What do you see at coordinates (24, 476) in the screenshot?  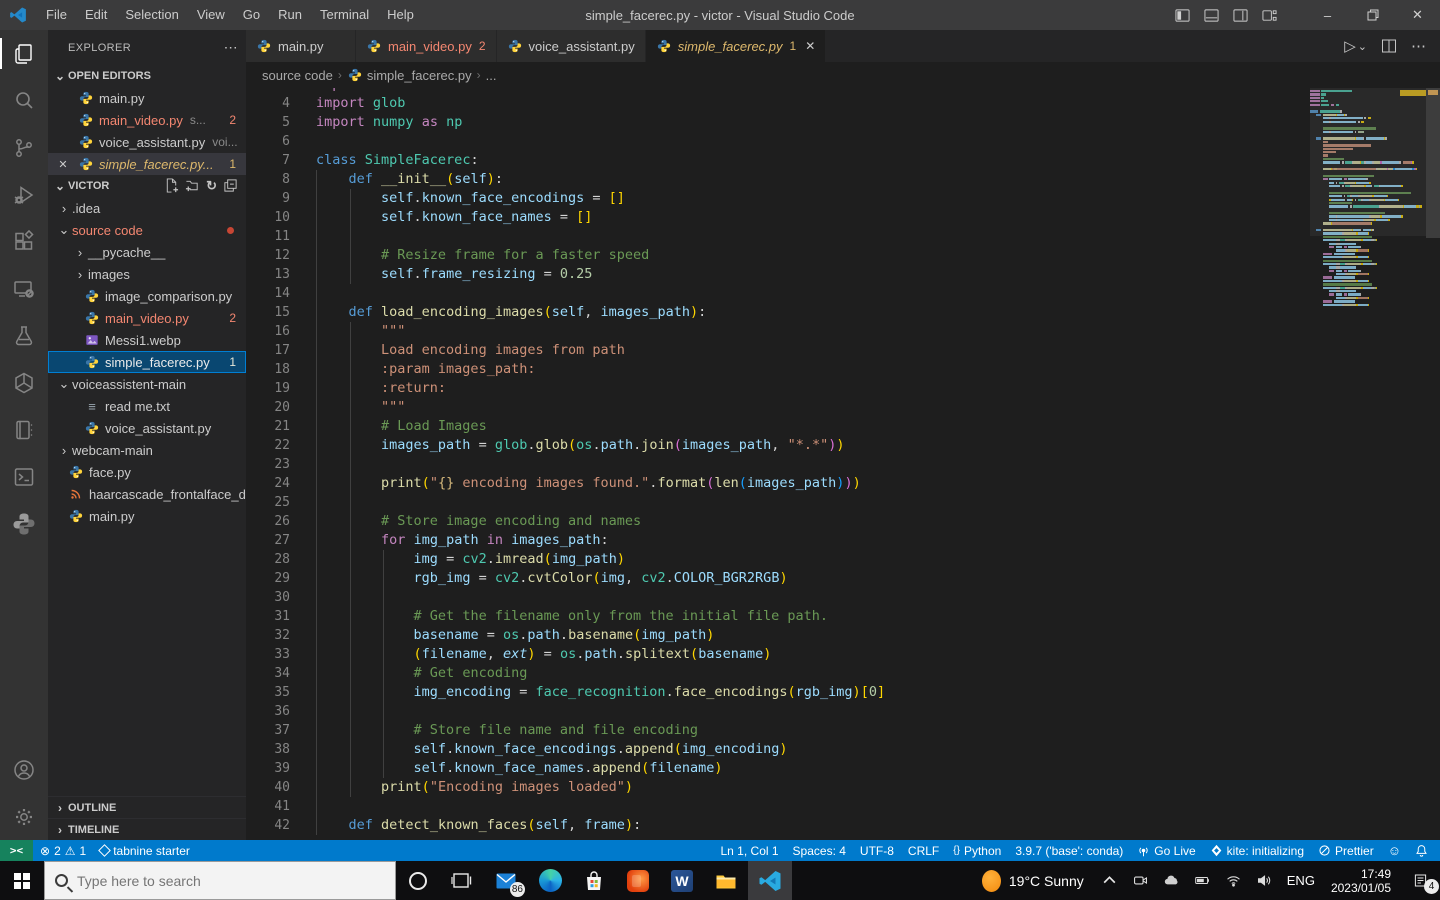 I see `terminal-extension-icon` at bounding box center [24, 476].